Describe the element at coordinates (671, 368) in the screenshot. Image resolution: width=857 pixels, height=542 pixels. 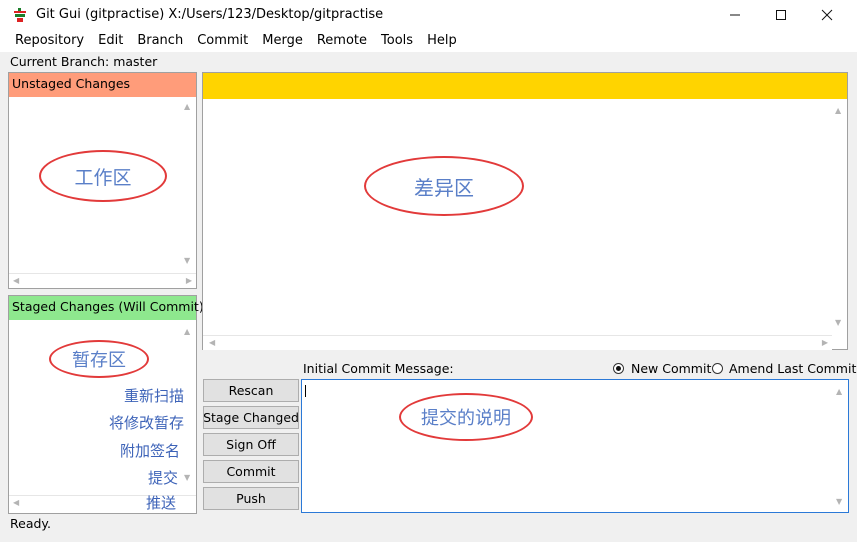
I see `new-commit-label: New Commit` at that location.